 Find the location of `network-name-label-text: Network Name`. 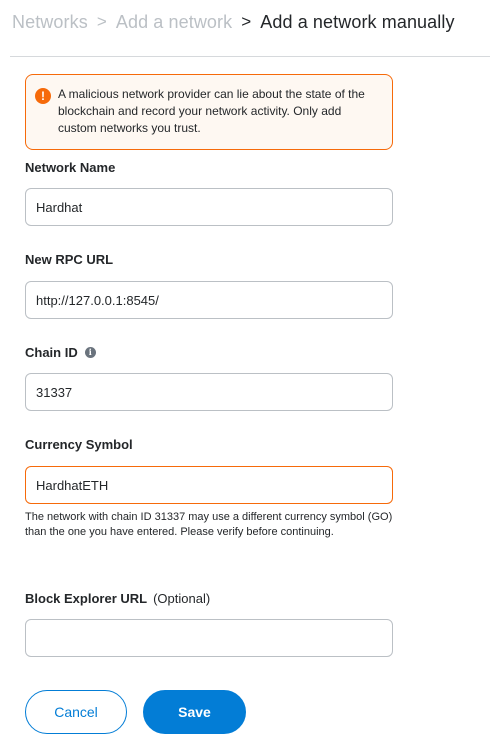

network-name-label-text: Network Name is located at coordinates (70, 167).